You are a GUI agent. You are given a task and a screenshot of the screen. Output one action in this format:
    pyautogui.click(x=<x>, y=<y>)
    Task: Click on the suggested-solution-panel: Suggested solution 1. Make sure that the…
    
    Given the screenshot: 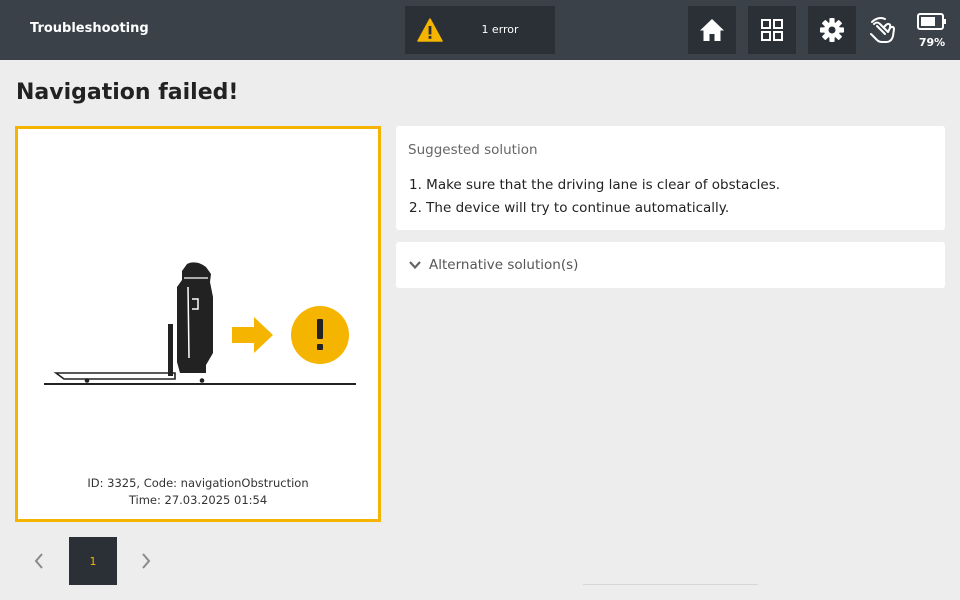 What is the action you would take?
    pyautogui.click(x=670, y=178)
    